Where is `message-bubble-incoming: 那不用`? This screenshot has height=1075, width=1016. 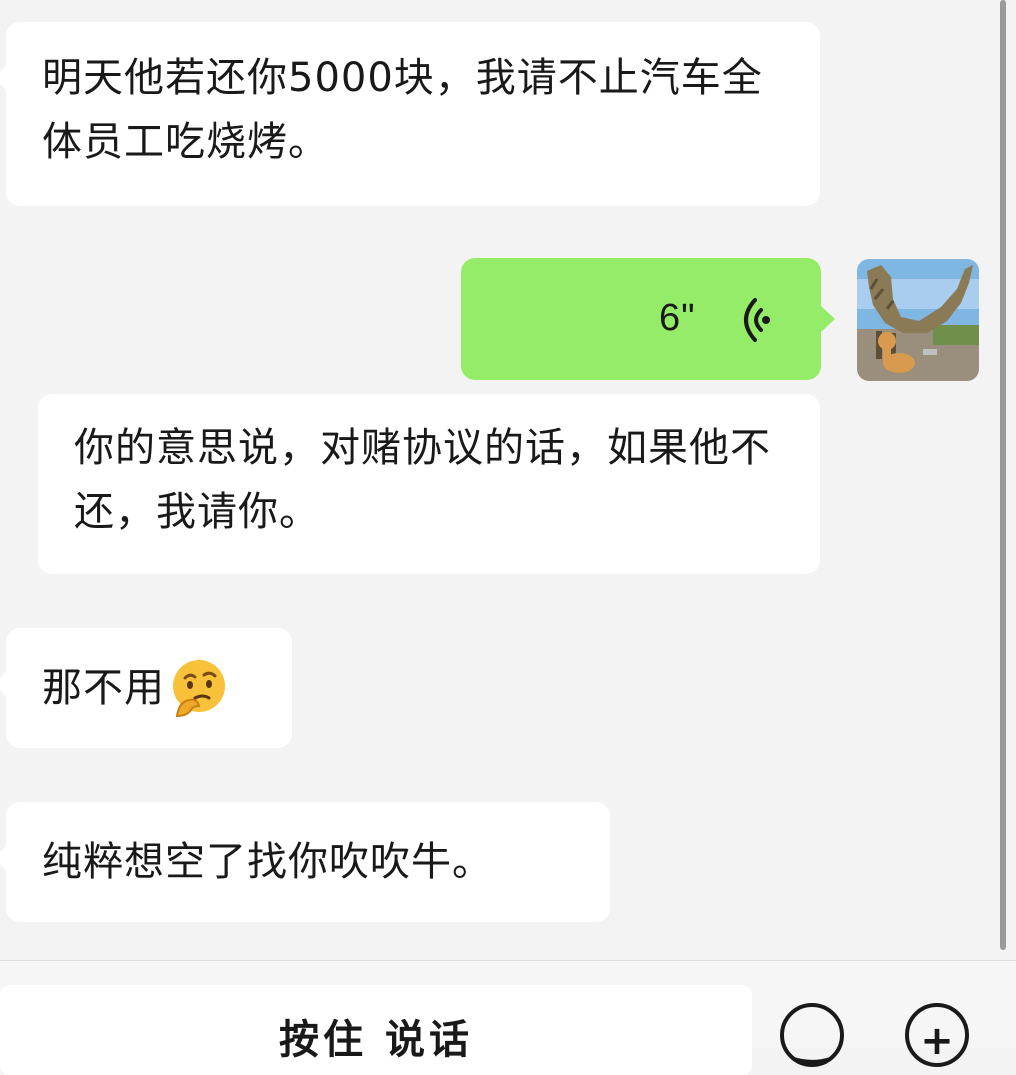
message-bubble-incoming: 那不用 is located at coordinates (146, 688).